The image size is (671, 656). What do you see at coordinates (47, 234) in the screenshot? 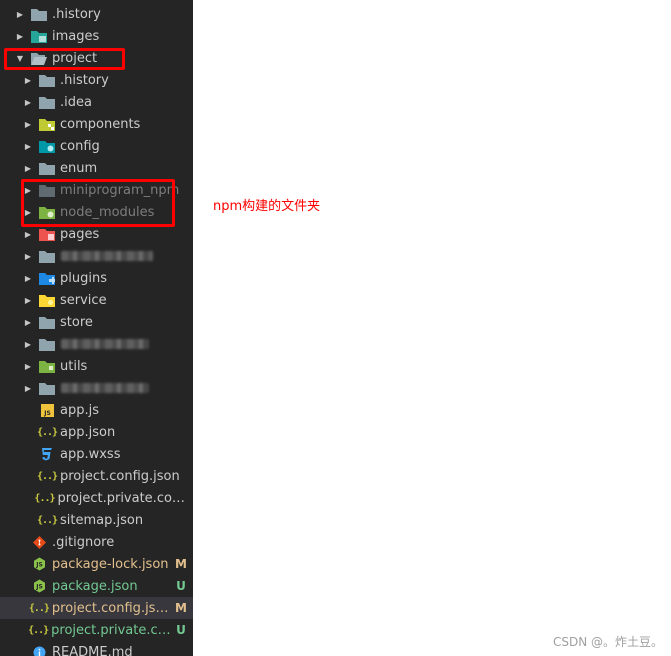
I see `folder-pages-icon` at bounding box center [47, 234].